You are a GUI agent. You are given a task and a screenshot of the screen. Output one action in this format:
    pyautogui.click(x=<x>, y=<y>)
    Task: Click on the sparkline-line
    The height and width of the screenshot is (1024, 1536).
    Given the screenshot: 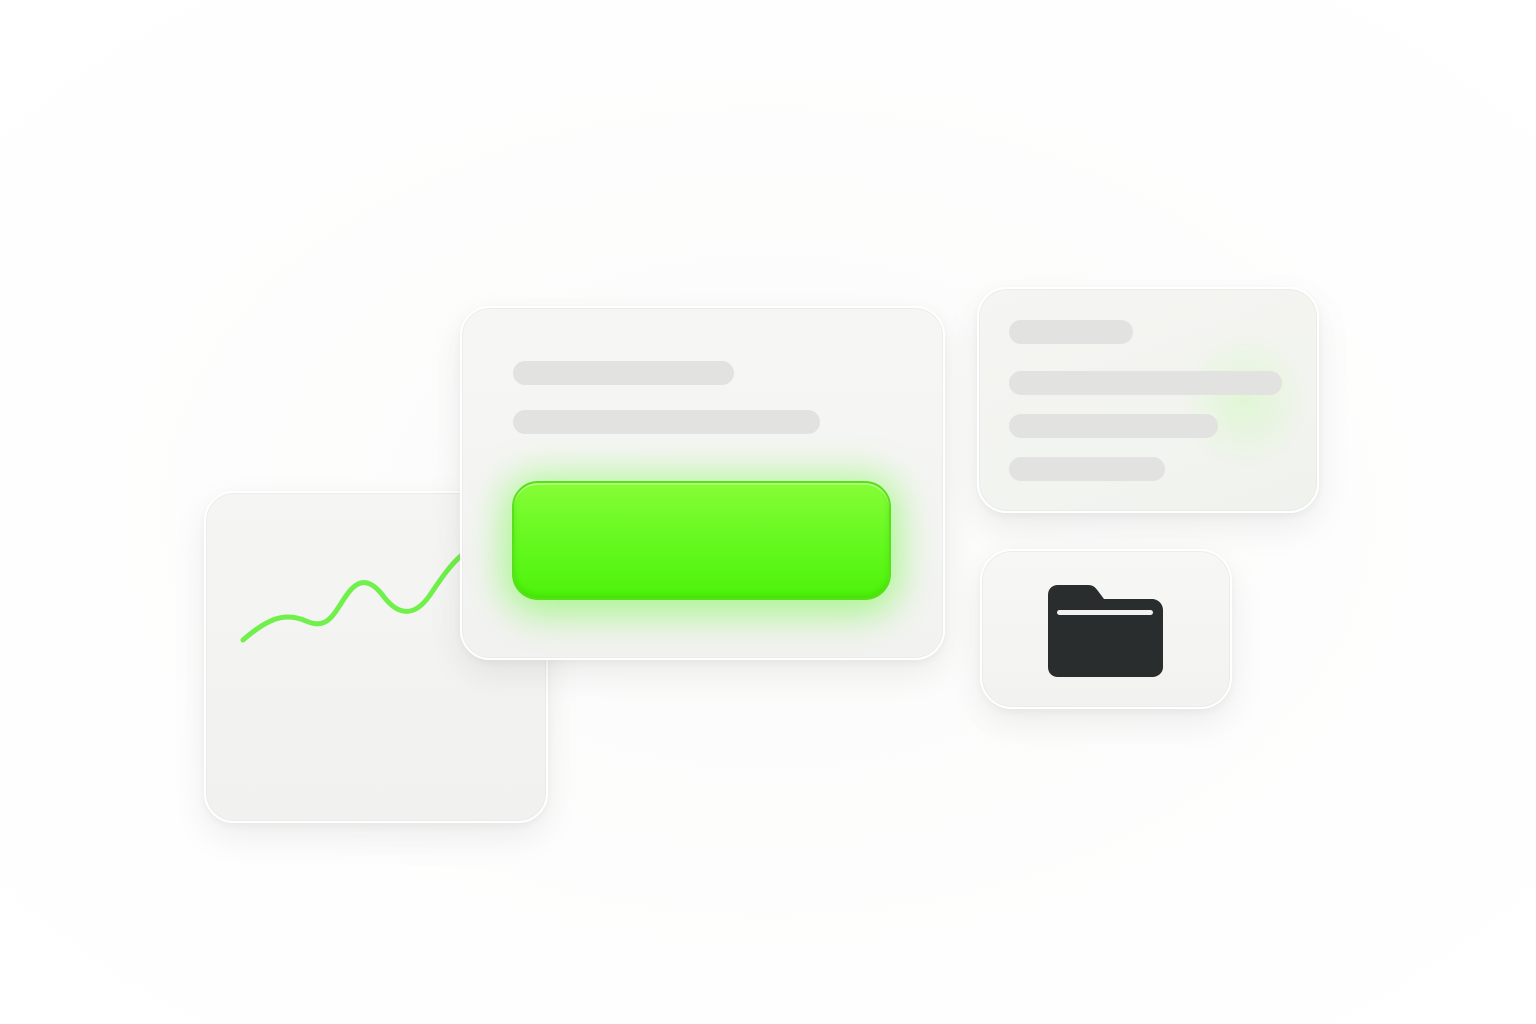 What is the action you would take?
    pyautogui.click(x=352, y=597)
    